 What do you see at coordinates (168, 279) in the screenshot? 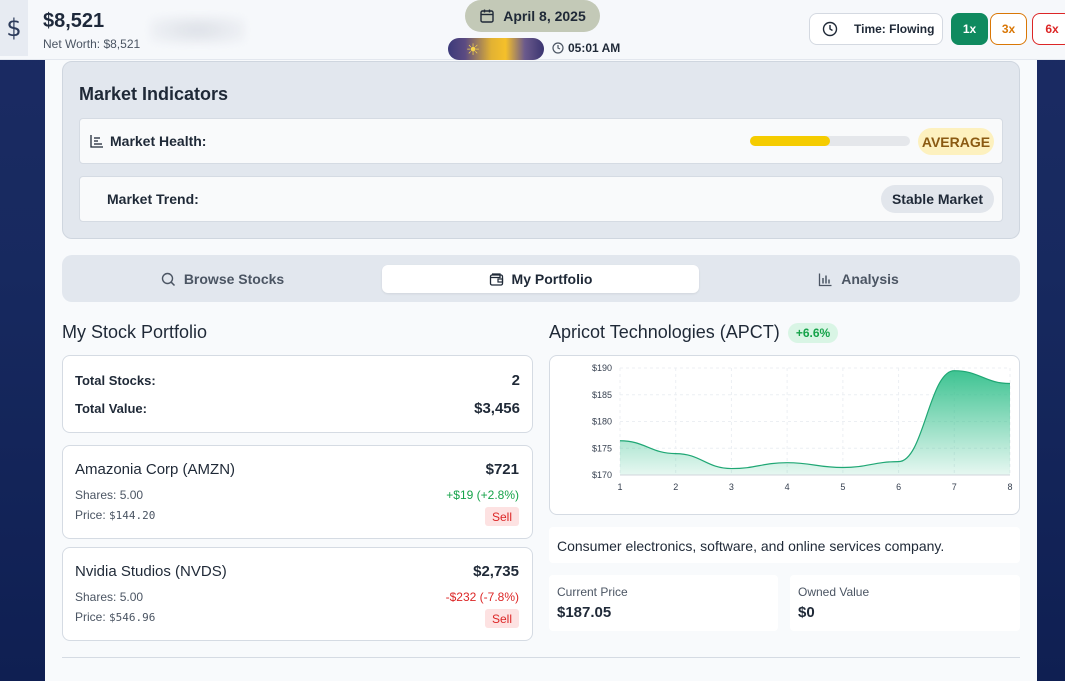
I see `search-icon` at bounding box center [168, 279].